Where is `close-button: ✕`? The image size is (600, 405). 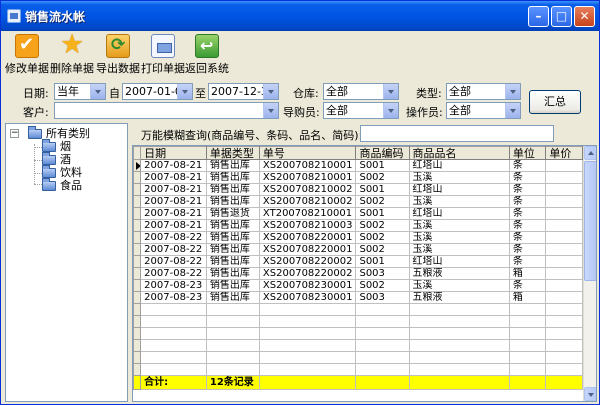
close-button: ✕ is located at coordinates (584, 16).